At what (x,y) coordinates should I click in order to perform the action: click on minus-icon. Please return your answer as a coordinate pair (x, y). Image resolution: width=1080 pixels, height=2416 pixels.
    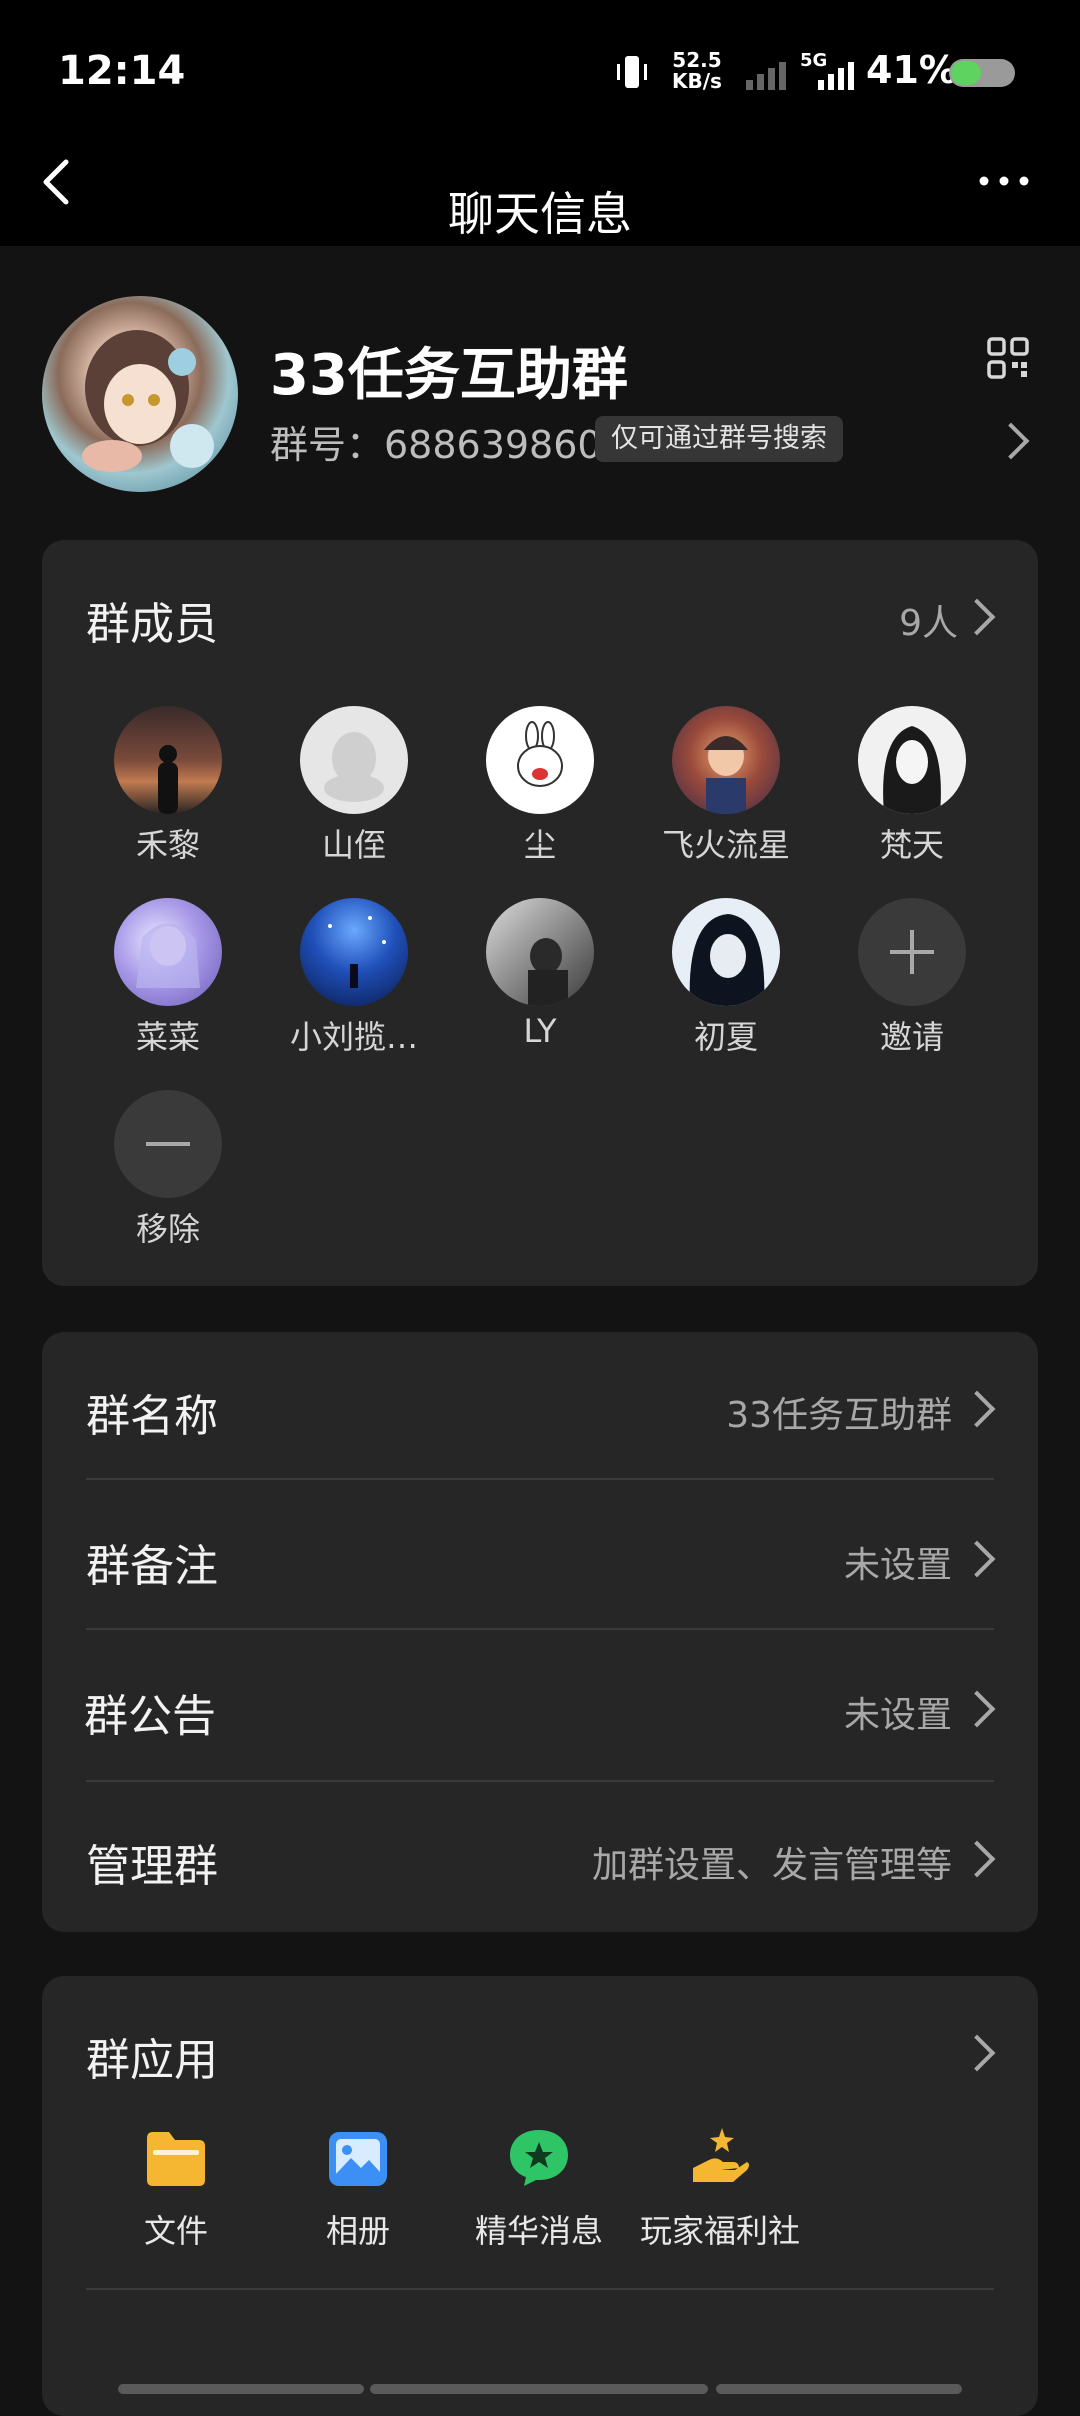
    Looking at the image, I should click on (168, 1144).